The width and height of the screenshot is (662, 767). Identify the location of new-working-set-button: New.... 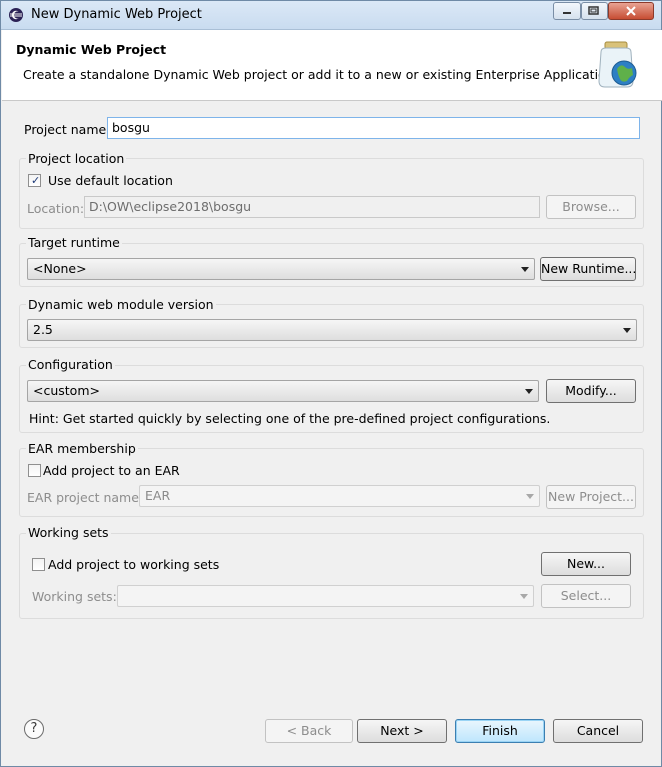
(586, 564).